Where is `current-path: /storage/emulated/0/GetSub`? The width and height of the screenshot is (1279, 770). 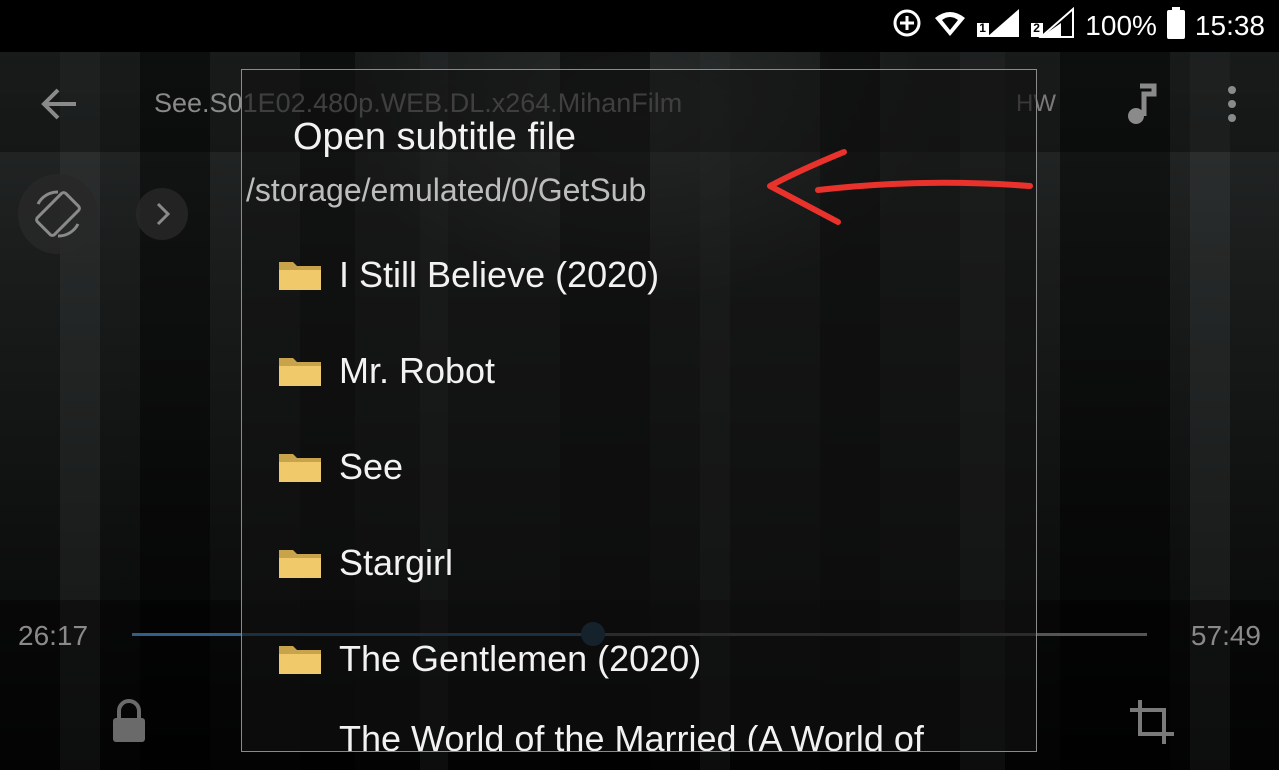 current-path: /storage/emulated/0/GetSub is located at coordinates (446, 190).